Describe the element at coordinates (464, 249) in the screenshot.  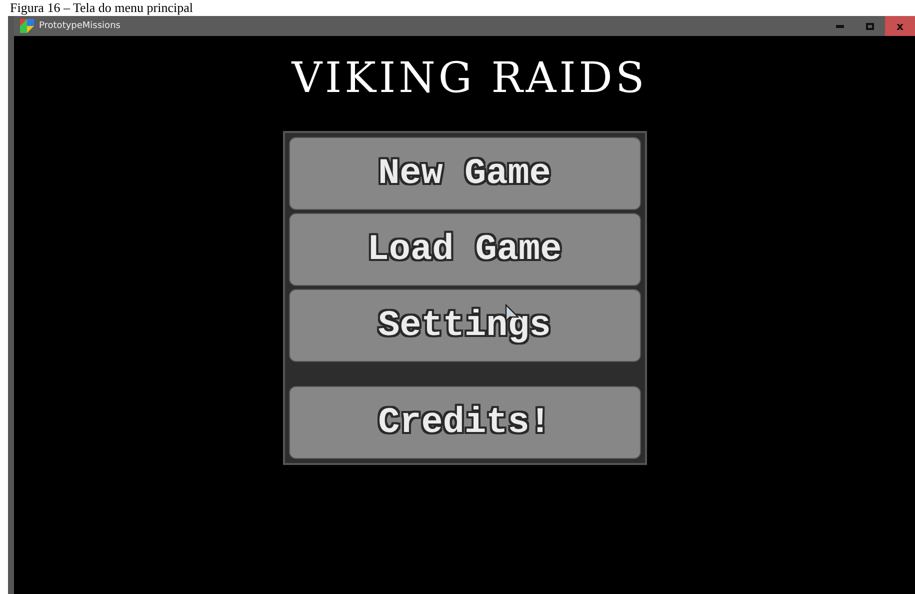
I see `menu-button: Load Game` at that location.